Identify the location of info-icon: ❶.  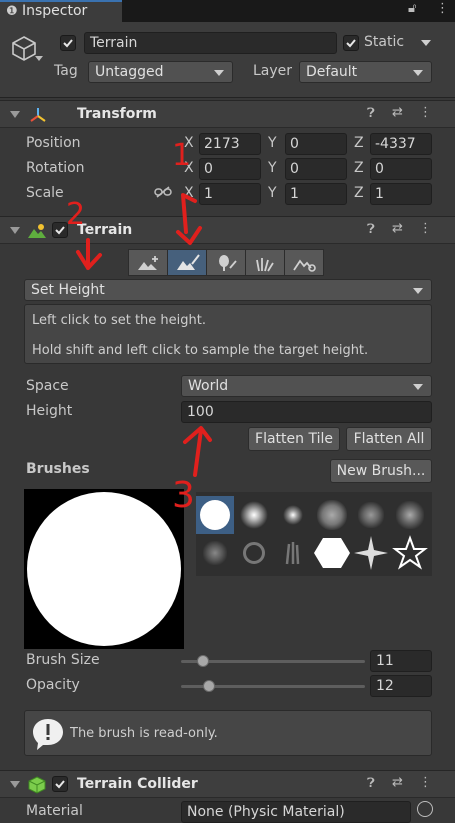
(12, 11).